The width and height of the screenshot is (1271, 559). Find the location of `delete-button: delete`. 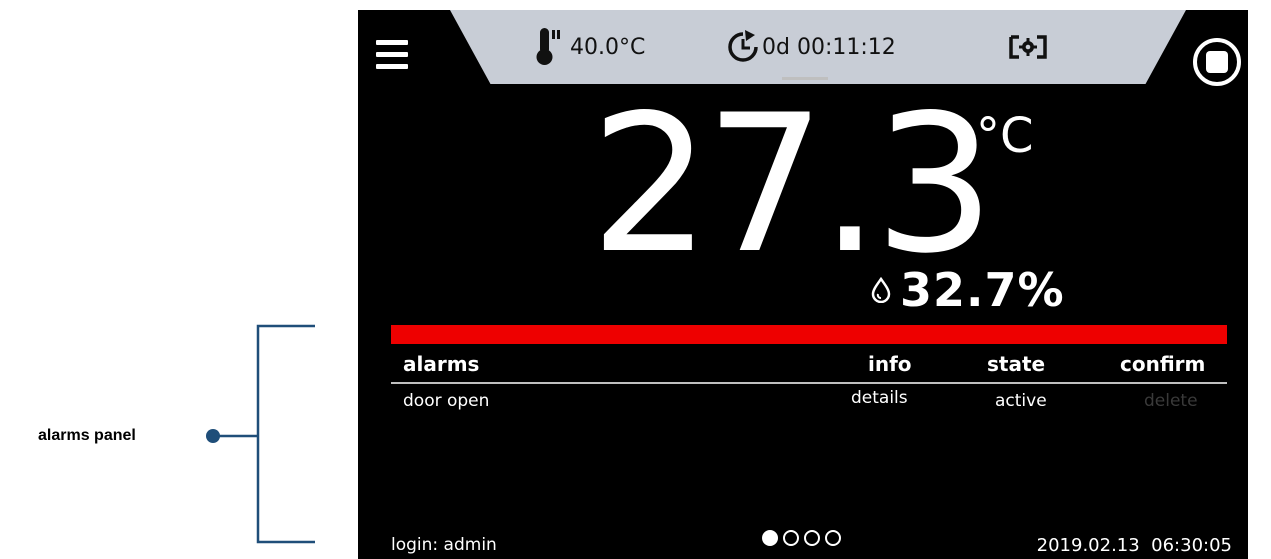

delete-button: delete is located at coordinates (1171, 401).